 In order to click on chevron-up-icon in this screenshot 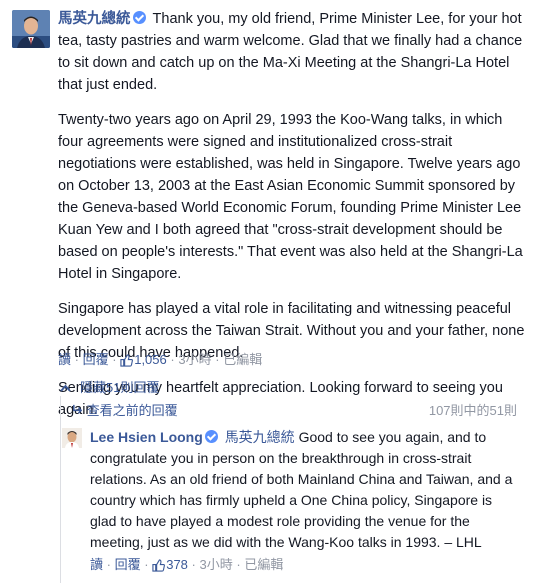, I will do `click(70, 388)`.